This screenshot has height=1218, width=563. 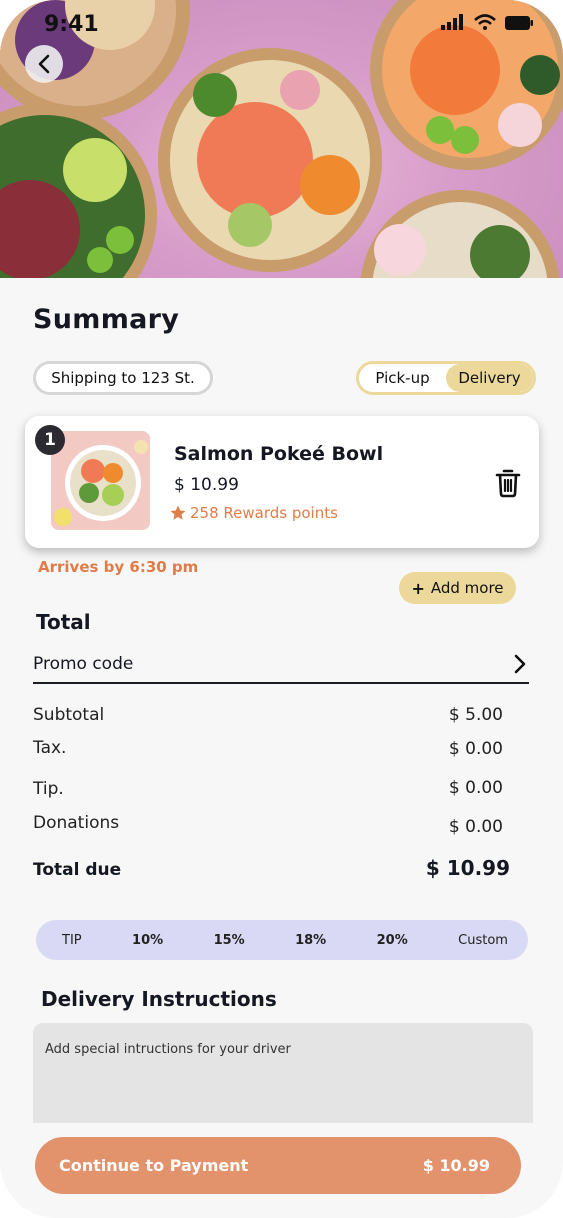 What do you see at coordinates (418, 588) in the screenshot?
I see `plus-icon: +` at bounding box center [418, 588].